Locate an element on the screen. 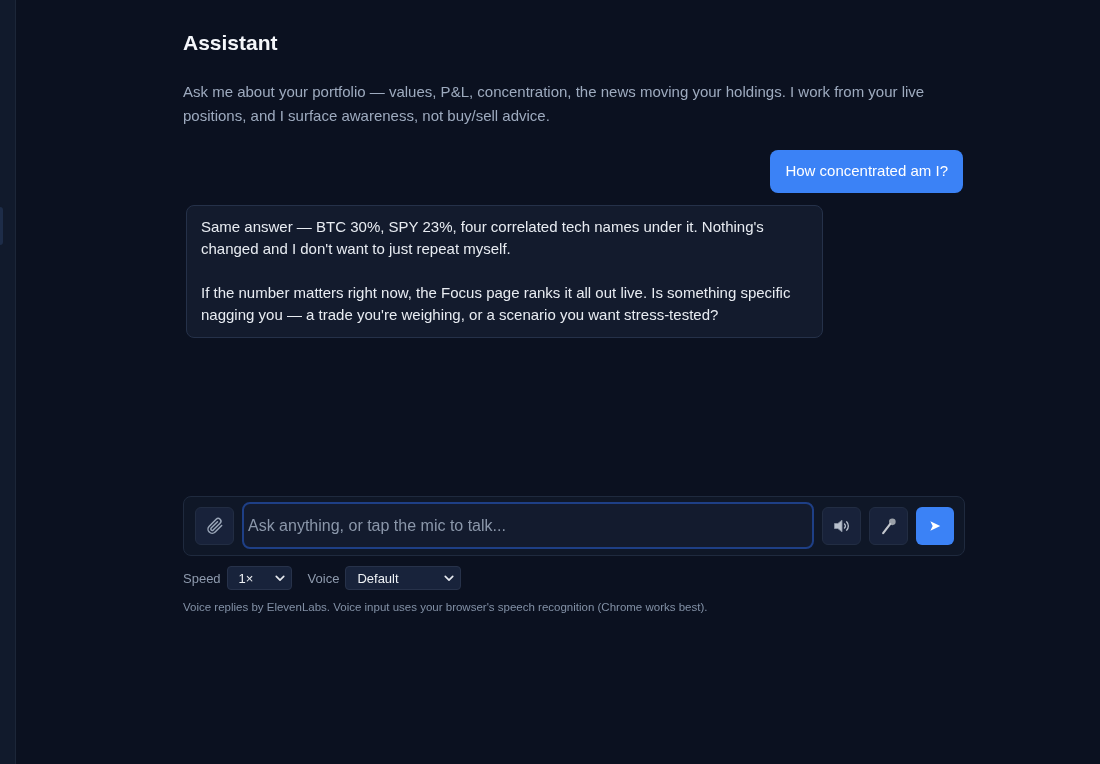 This screenshot has height=764, width=1100. page-title: Assistant is located at coordinates (231, 43).